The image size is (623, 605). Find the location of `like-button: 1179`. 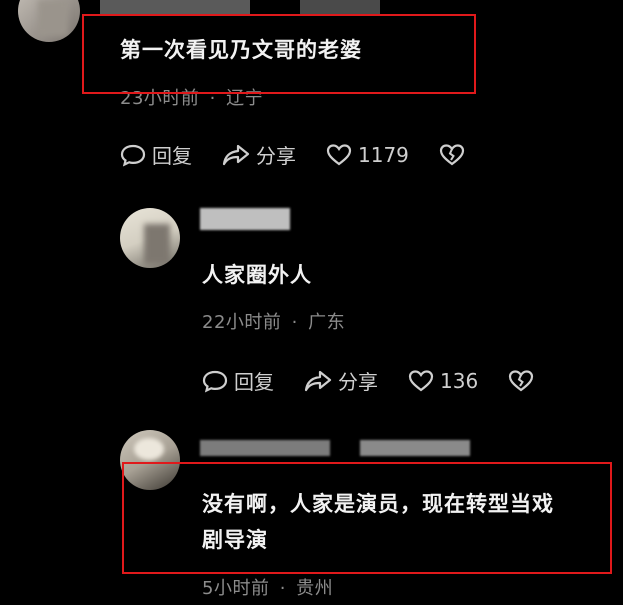

like-button: 1179 is located at coordinates (367, 155).